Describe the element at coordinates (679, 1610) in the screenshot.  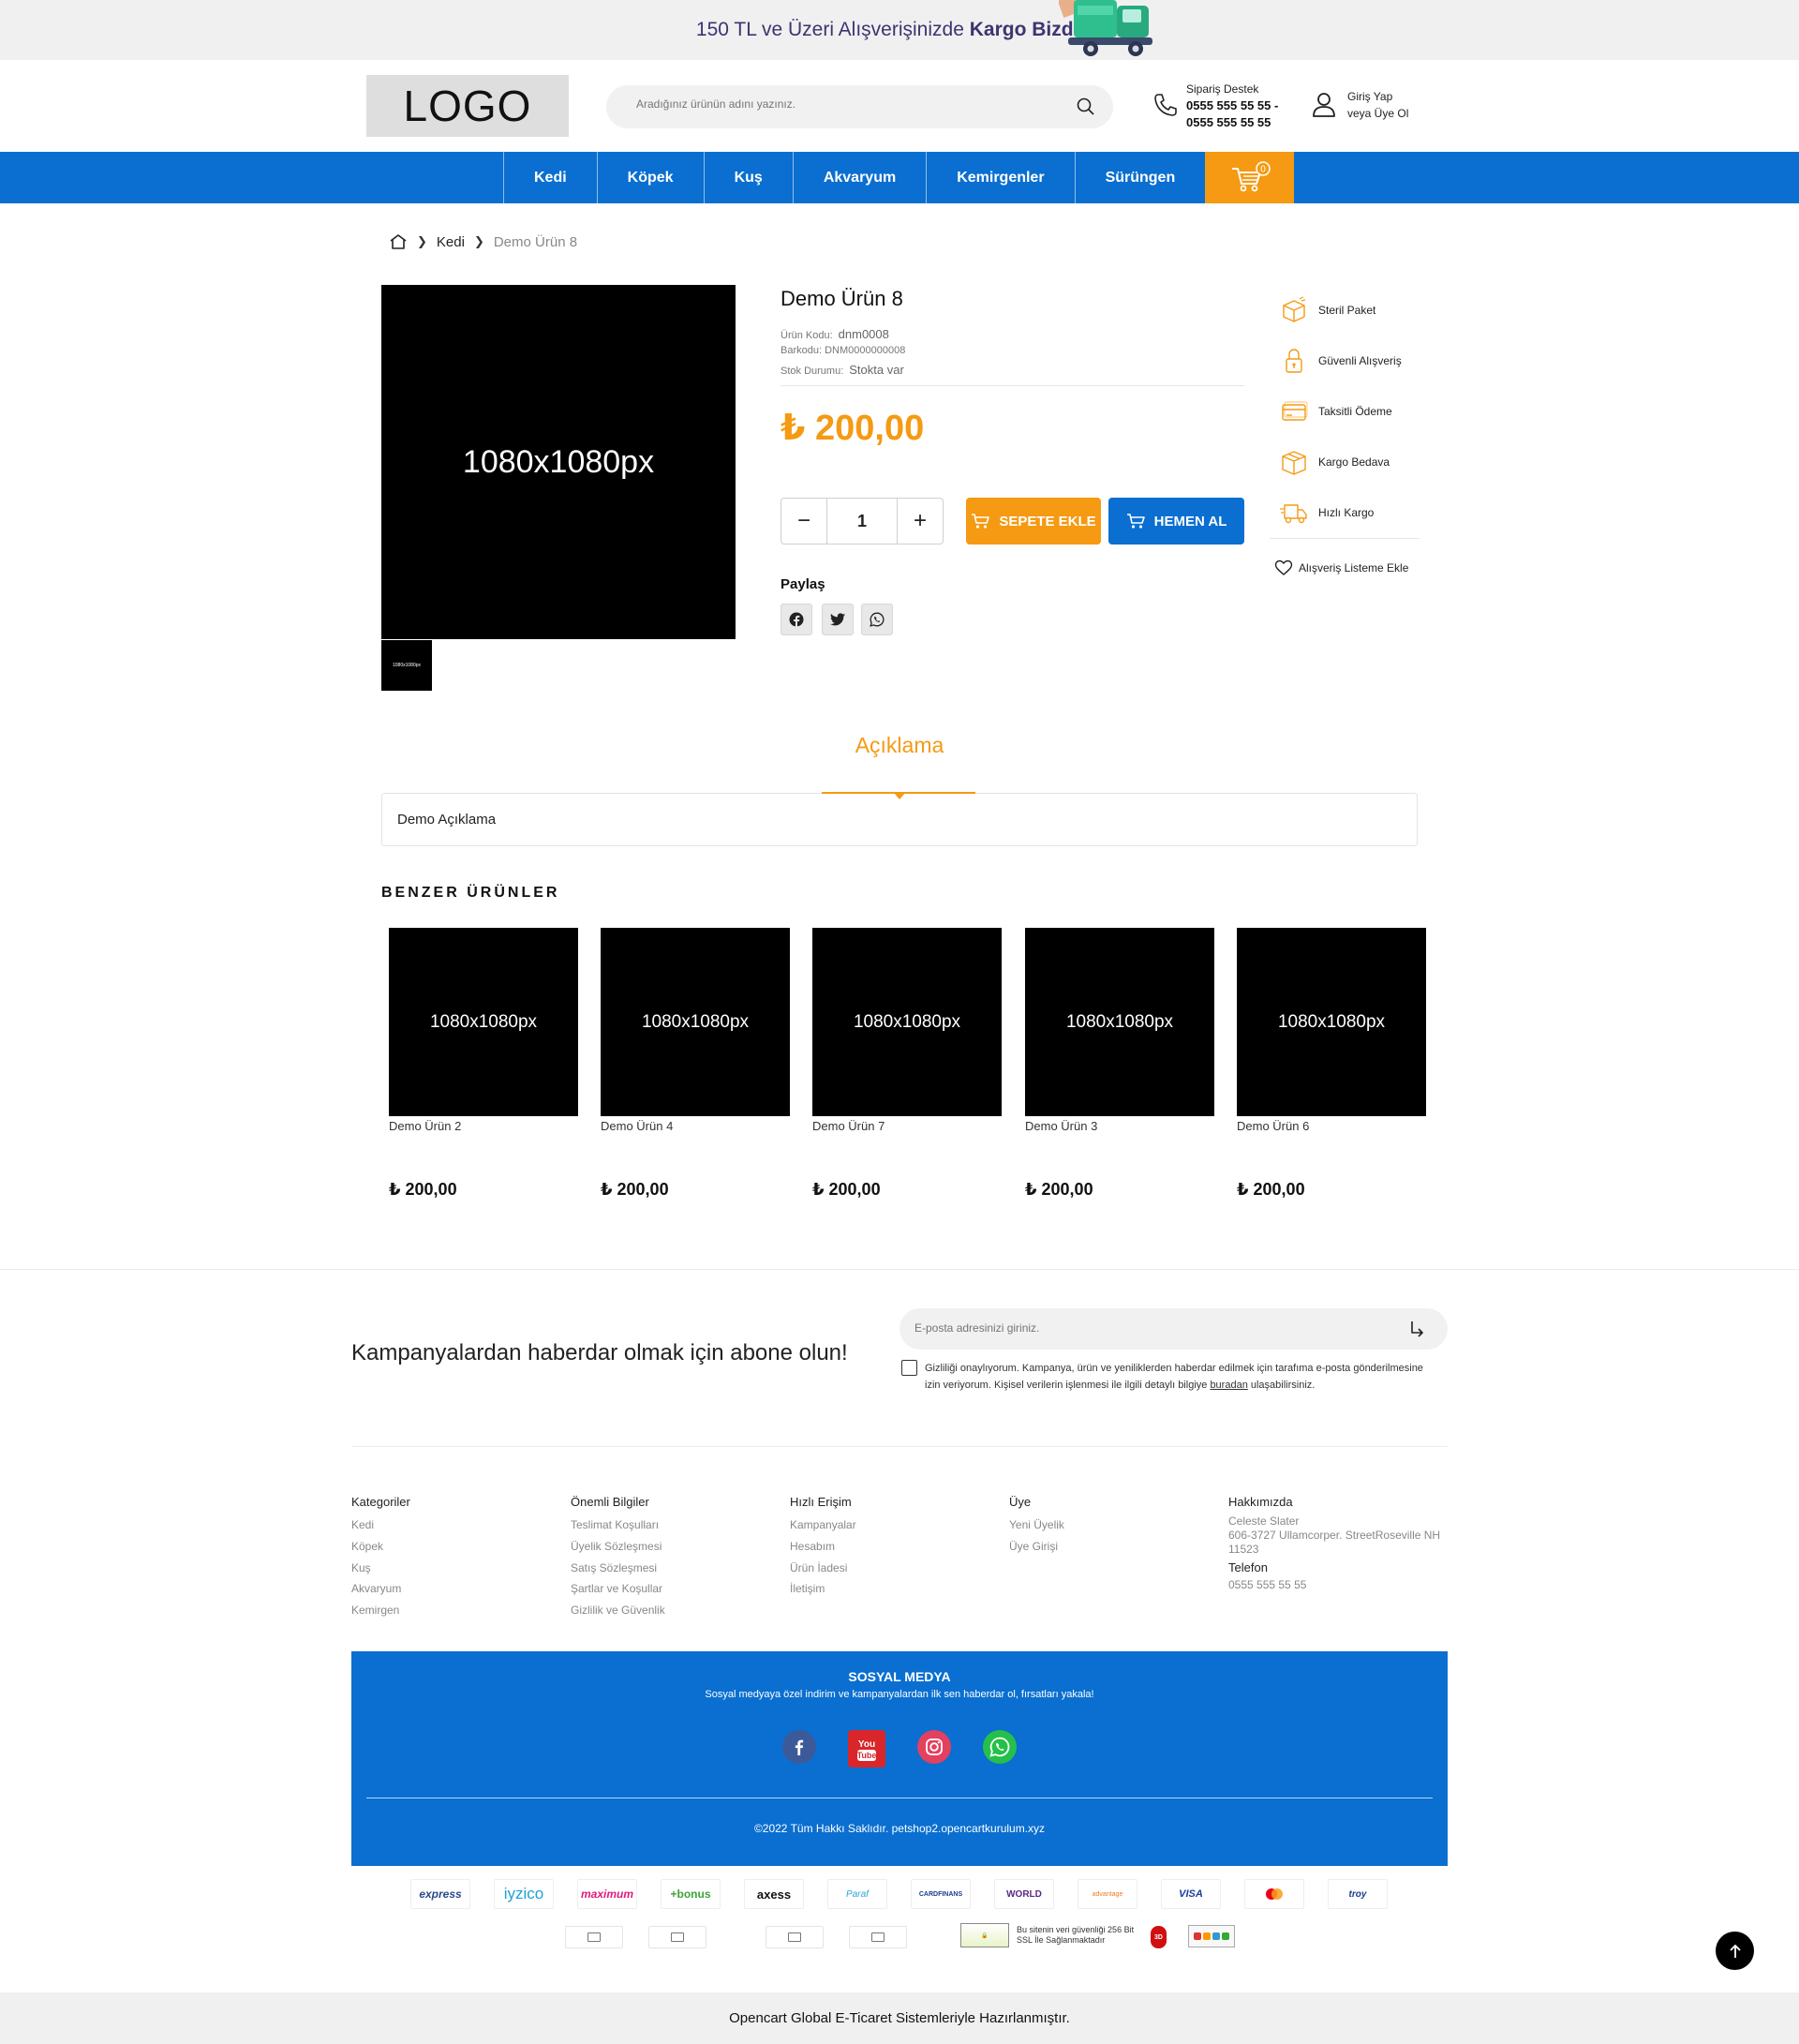
I see `footer-link: Gizlilik ve Güvenlik` at that location.